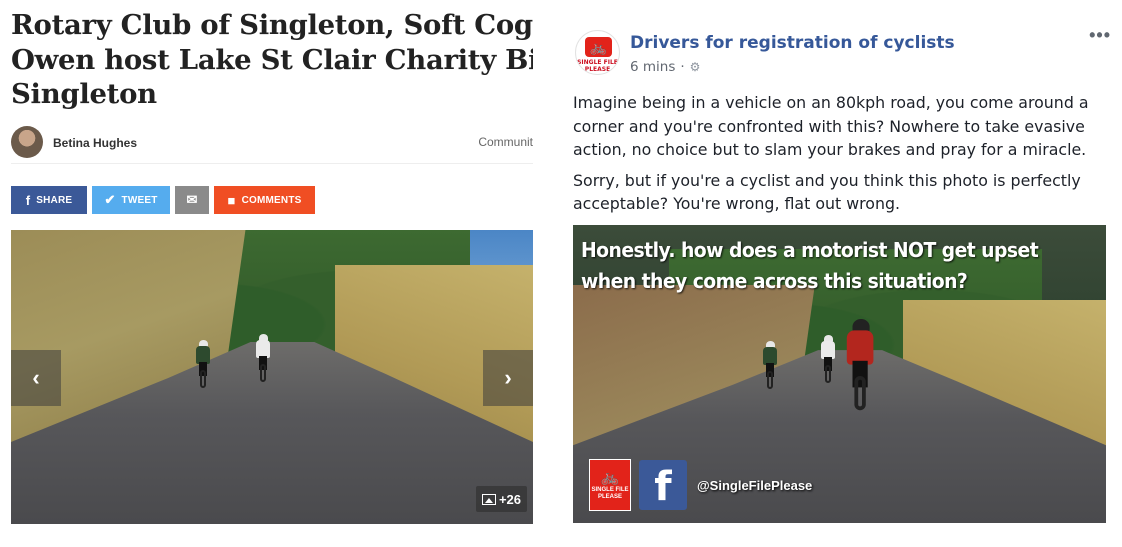  I want to click on twitter-share-button: ✔ TWEET, so click(131, 200).